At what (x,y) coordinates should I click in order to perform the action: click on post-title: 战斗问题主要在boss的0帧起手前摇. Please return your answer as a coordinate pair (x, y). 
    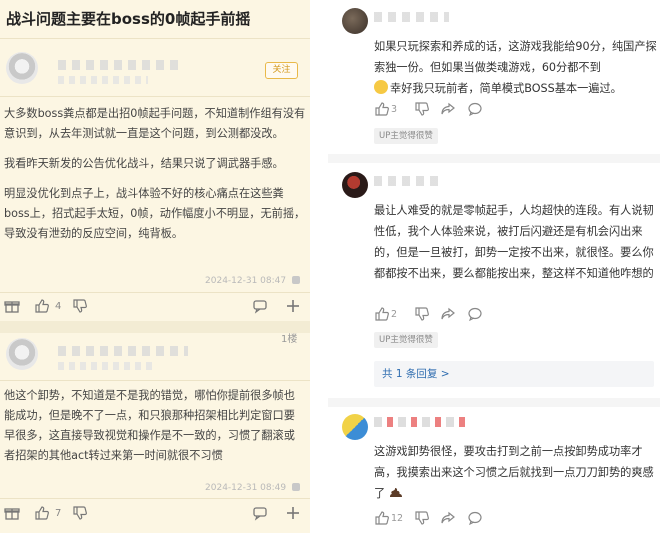
    Looking at the image, I should click on (128, 19).